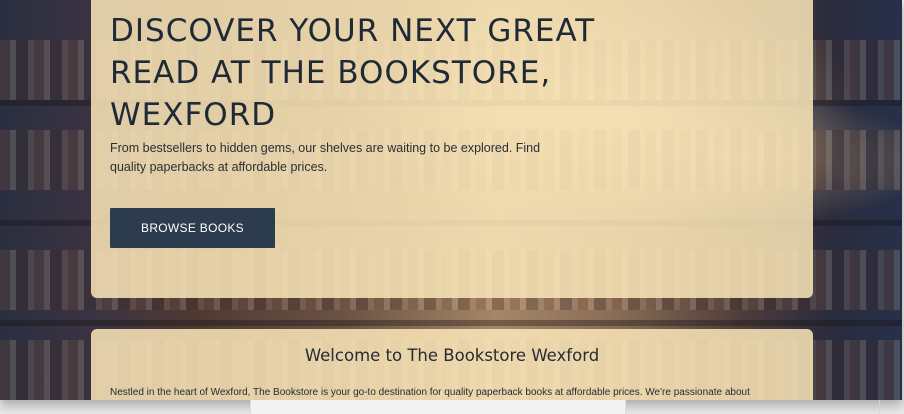 Image resolution: width=904 pixels, height=414 pixels. What do you see at coordinates (451, 323) in the screenshot?
I see `shelf-divider` at bounding box center [451, 323].